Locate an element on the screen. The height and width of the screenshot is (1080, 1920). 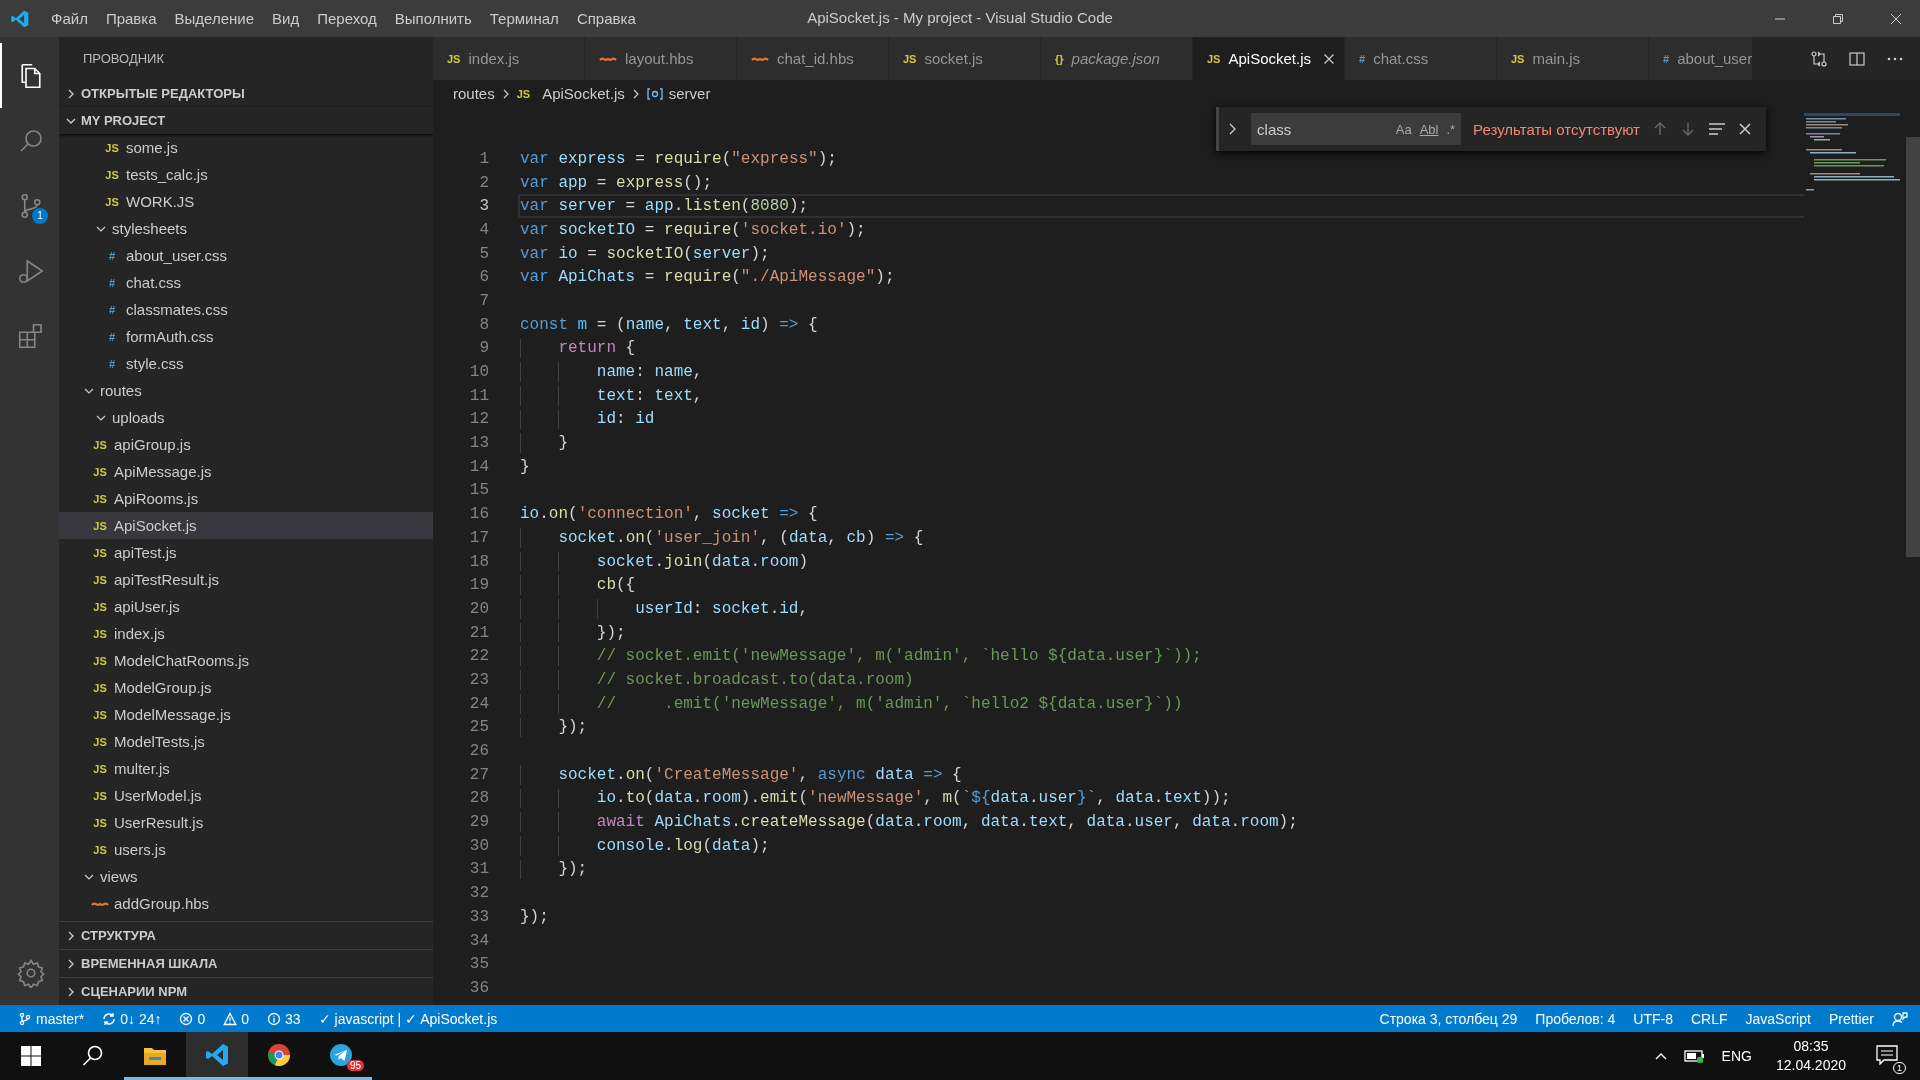
editor-tab: # chat.css is located at coordinates (1421, 58).